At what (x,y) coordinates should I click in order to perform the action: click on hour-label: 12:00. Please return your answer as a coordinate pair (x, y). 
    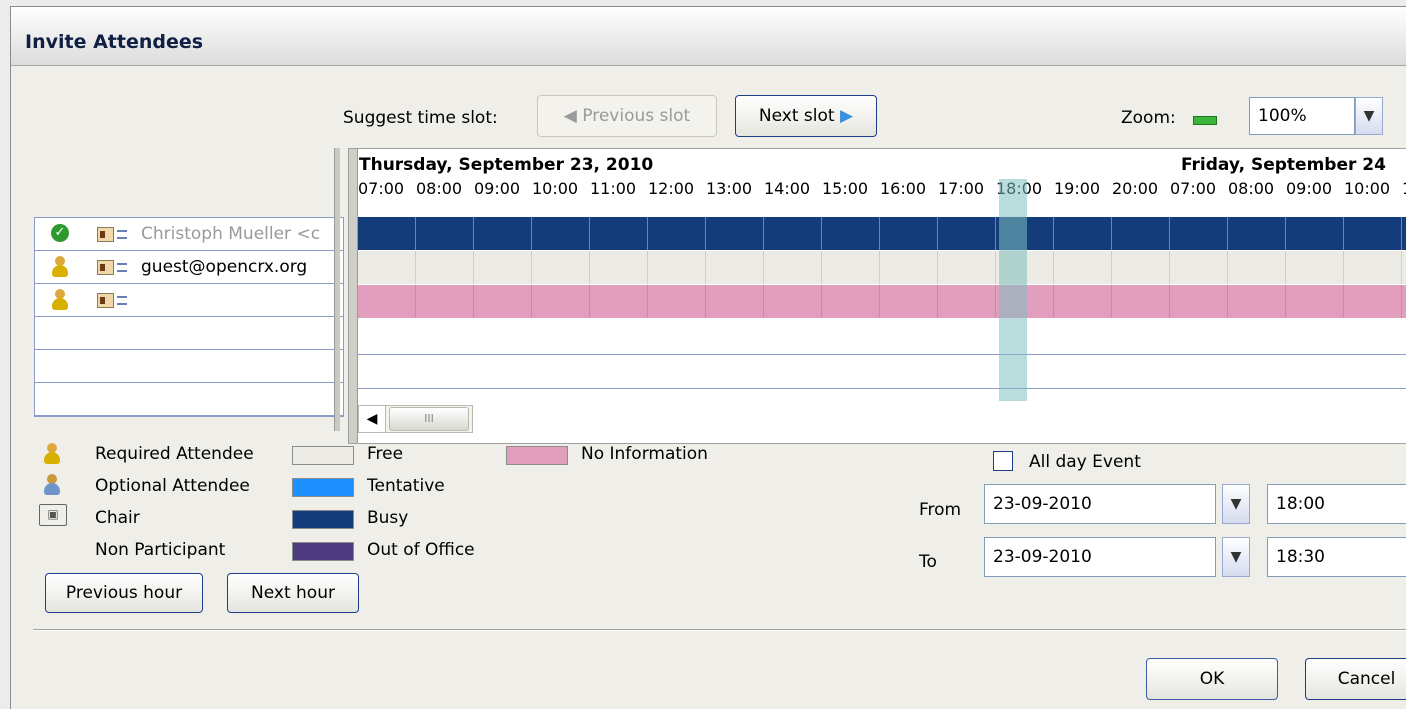
    Looking at the image, I should click on (671, 188).